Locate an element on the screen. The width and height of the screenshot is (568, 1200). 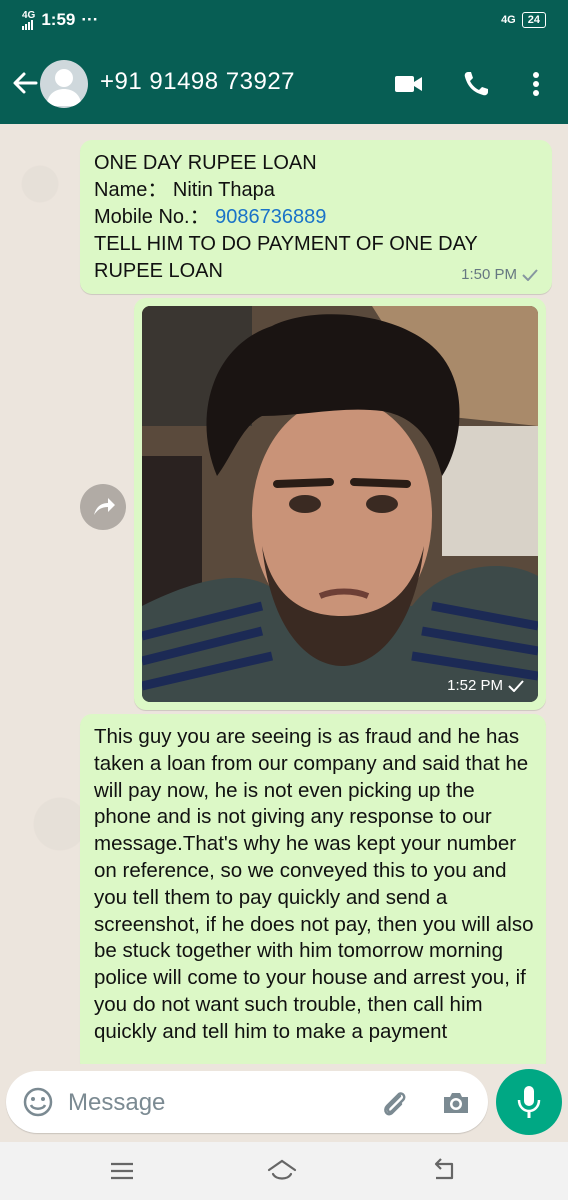
forward-icon is located at coordinates (104, 506).